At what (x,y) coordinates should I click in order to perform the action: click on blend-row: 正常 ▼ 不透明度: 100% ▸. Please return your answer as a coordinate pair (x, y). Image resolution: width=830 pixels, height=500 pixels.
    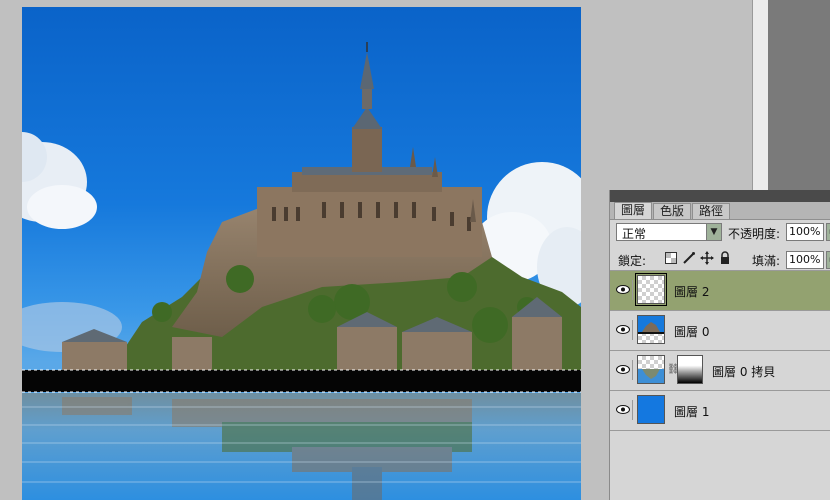
    Looking at the image, I should click on (722, 233).